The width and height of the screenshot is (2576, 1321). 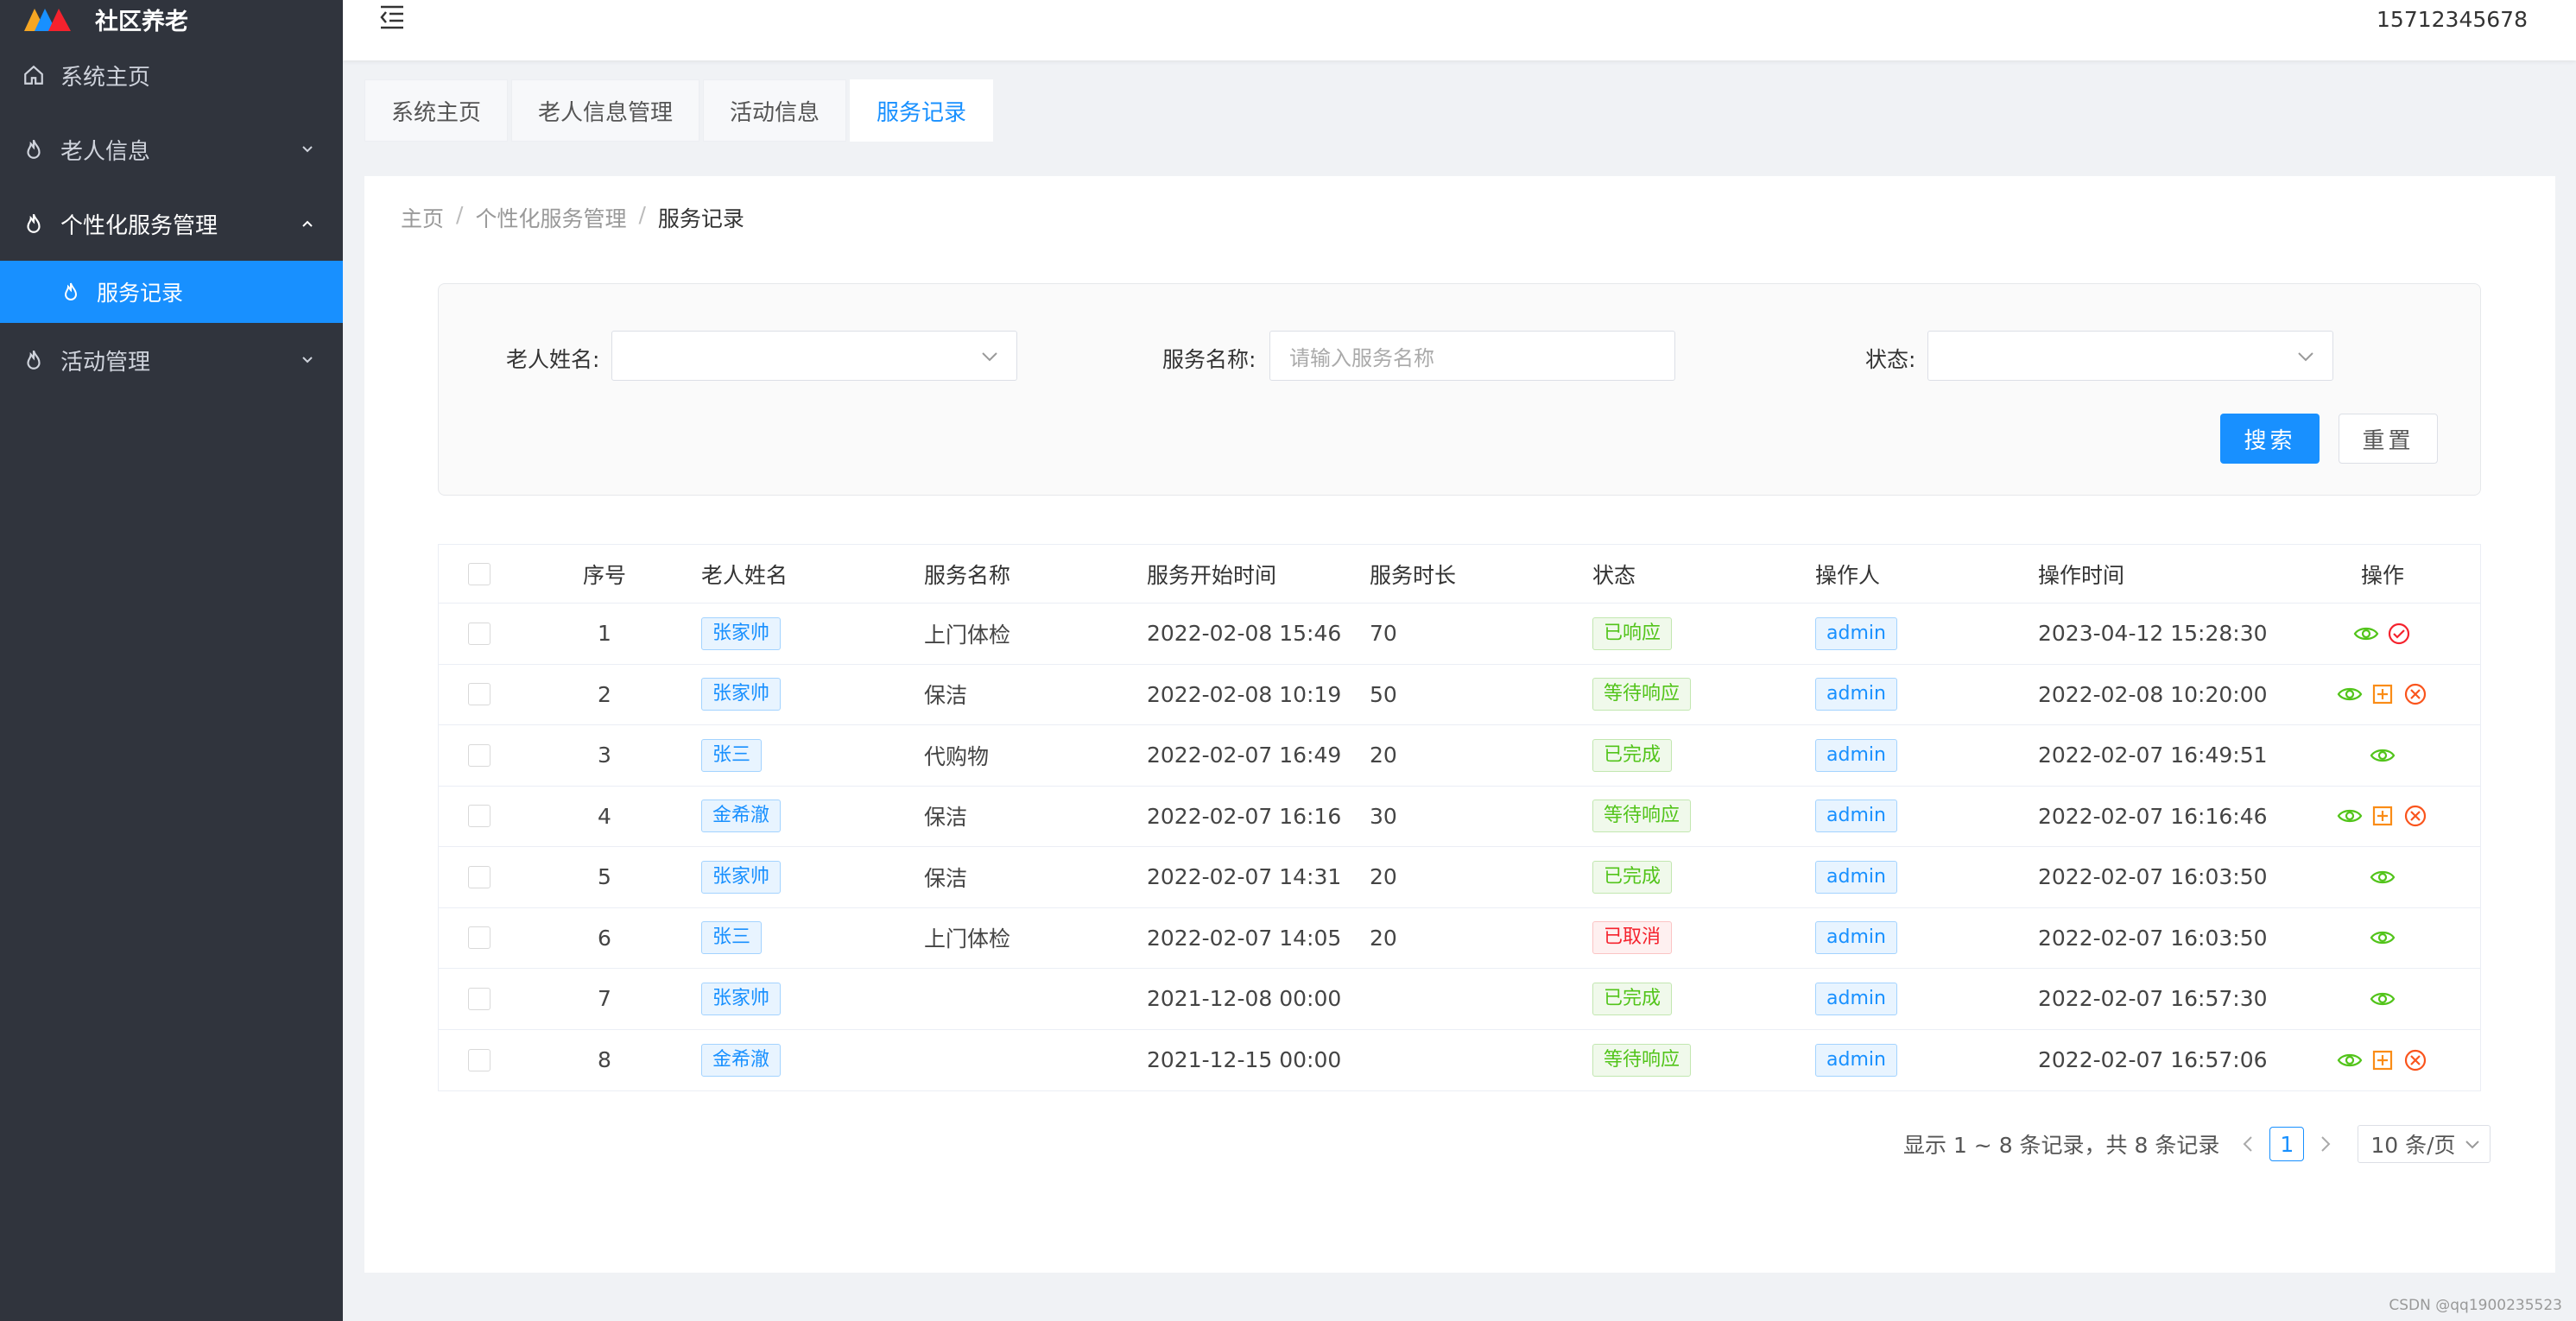 I want to click on tab-home: 系统主页, so click(x=436, y=111).